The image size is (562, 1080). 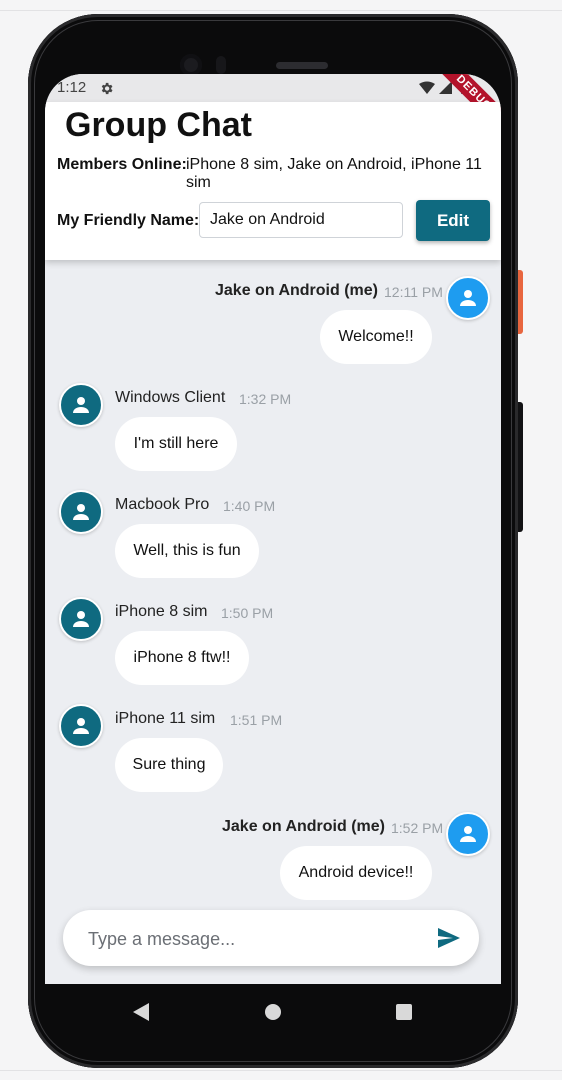 What do you see at coordinates (158, 125) in the screenshot?
I see `page-title: Group Chat` at bounding box center [158, 125].